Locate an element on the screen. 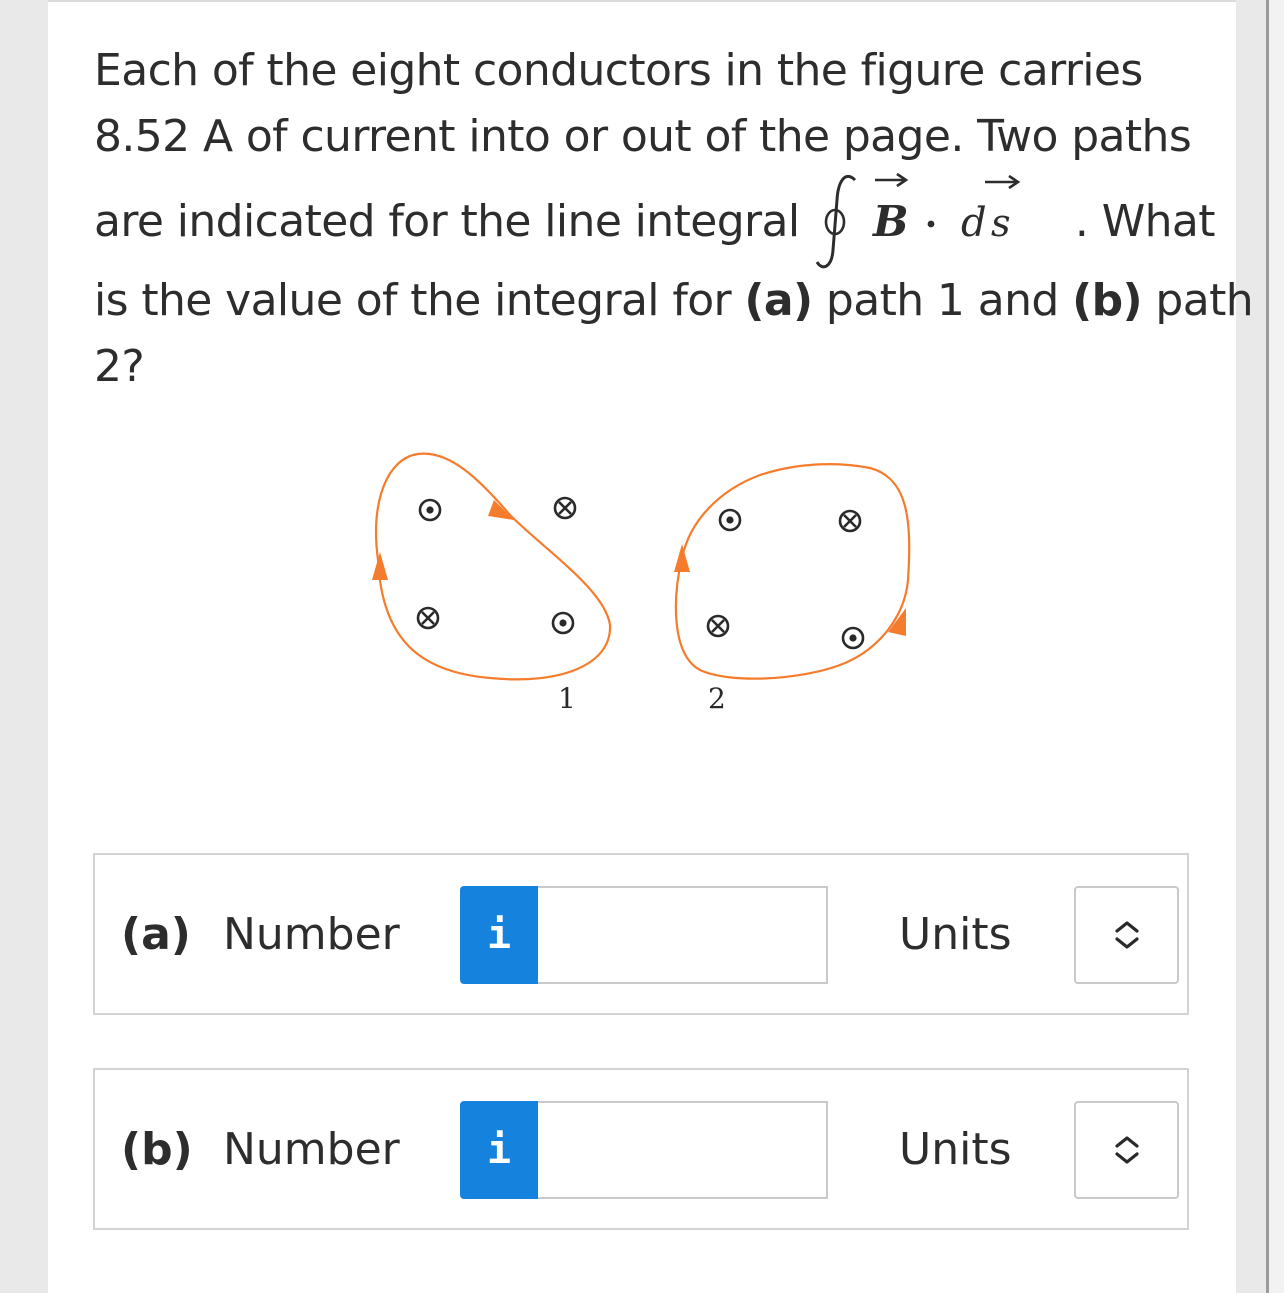  part-a-units-select is located at coordinates (1126, 935).